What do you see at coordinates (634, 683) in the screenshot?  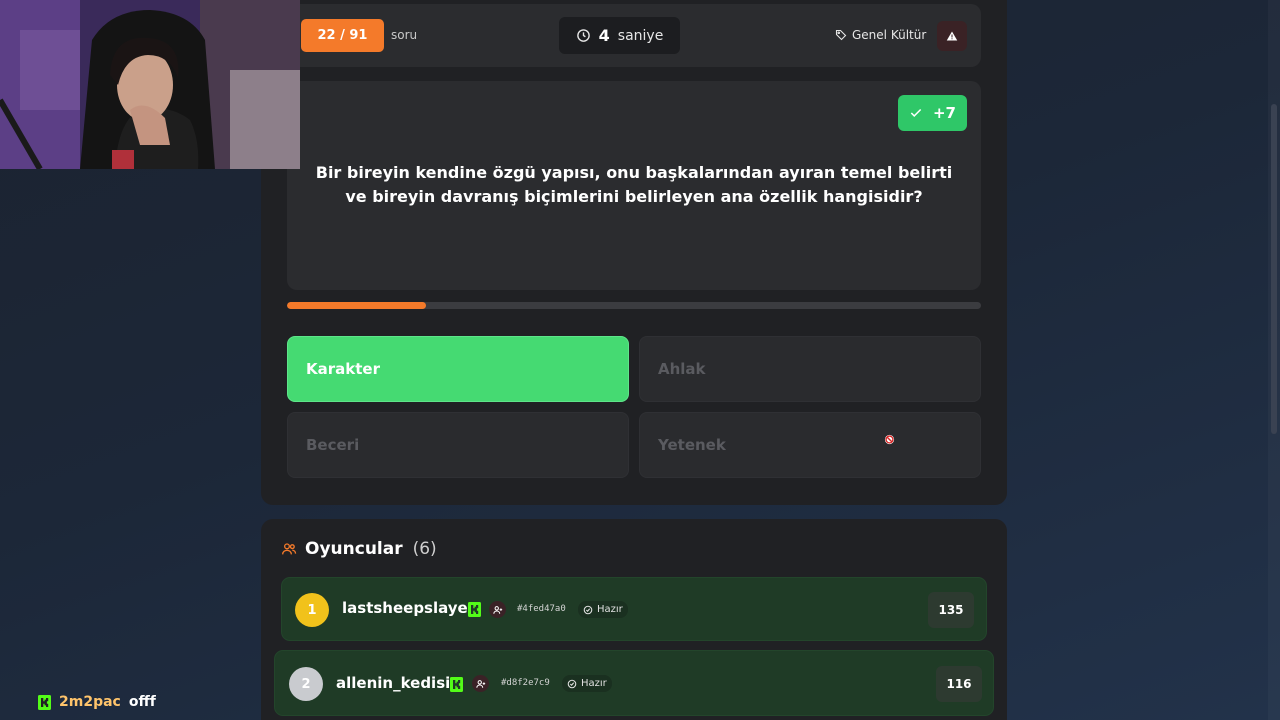 I see `player-row: 2 allenin_kedisi #d8f2e7c9 Hazır 116` at bounding box center [634, 683].